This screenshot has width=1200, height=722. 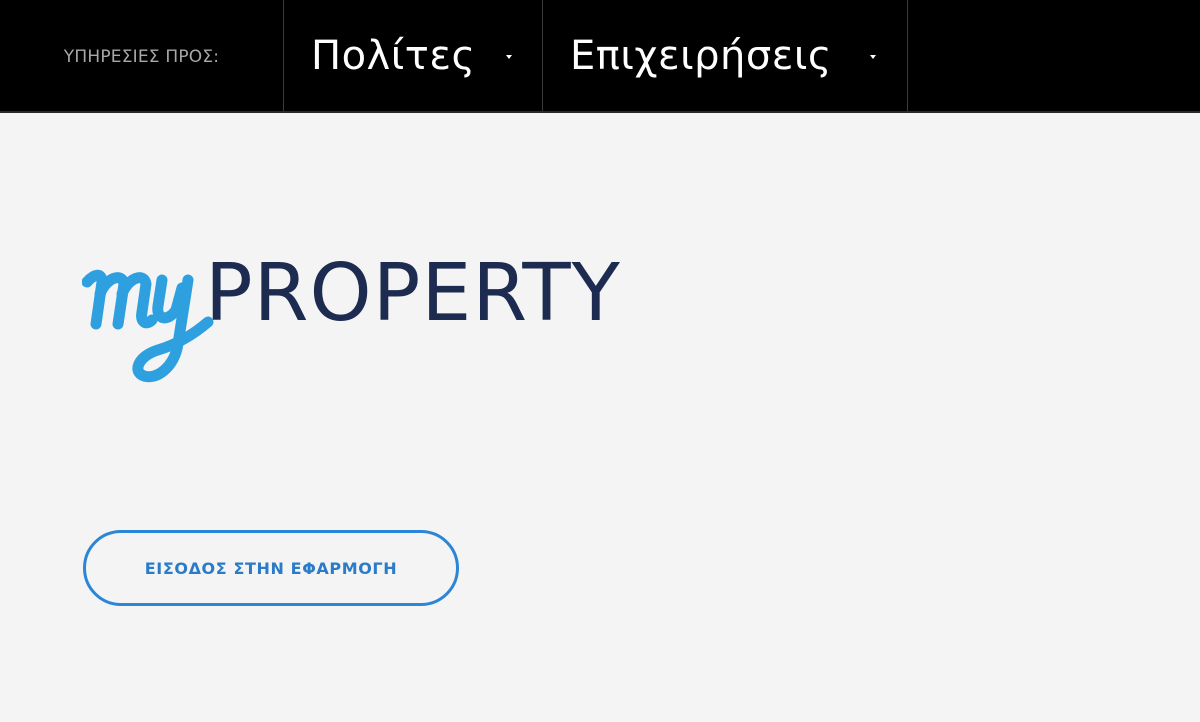 What do you see at coordinates (413, 293) in the screenshot?
I see `logo-property-text: PROPERTY` at bounding box center [413, 293].